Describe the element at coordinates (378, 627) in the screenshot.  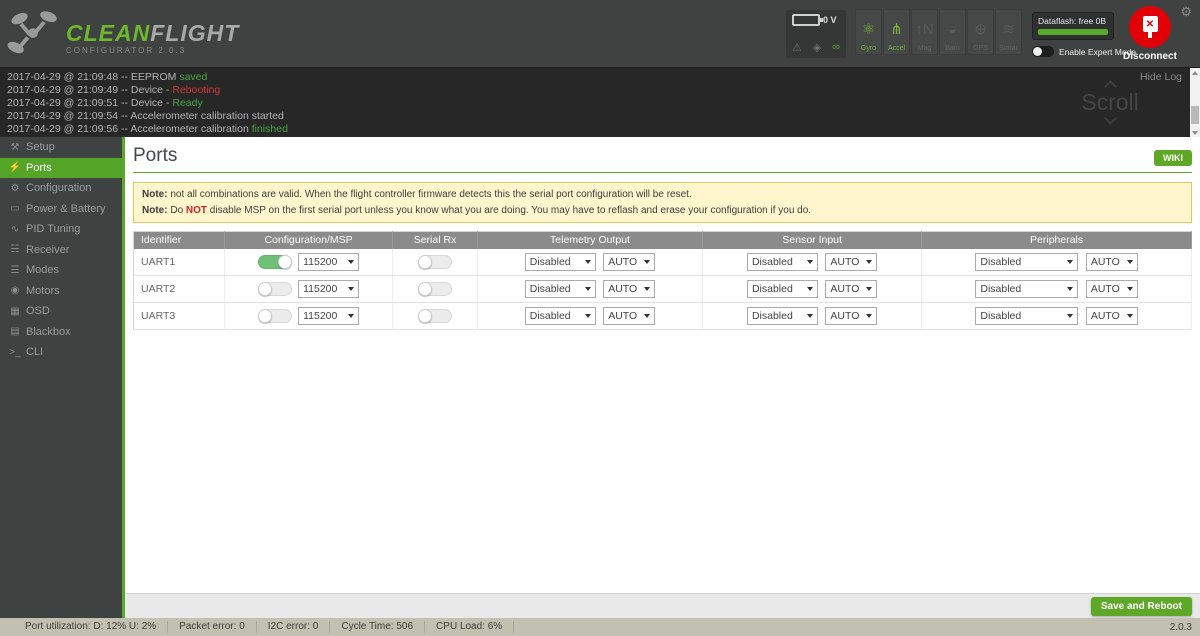
I see `cycle-time: Cycle Time: 506` at that location.